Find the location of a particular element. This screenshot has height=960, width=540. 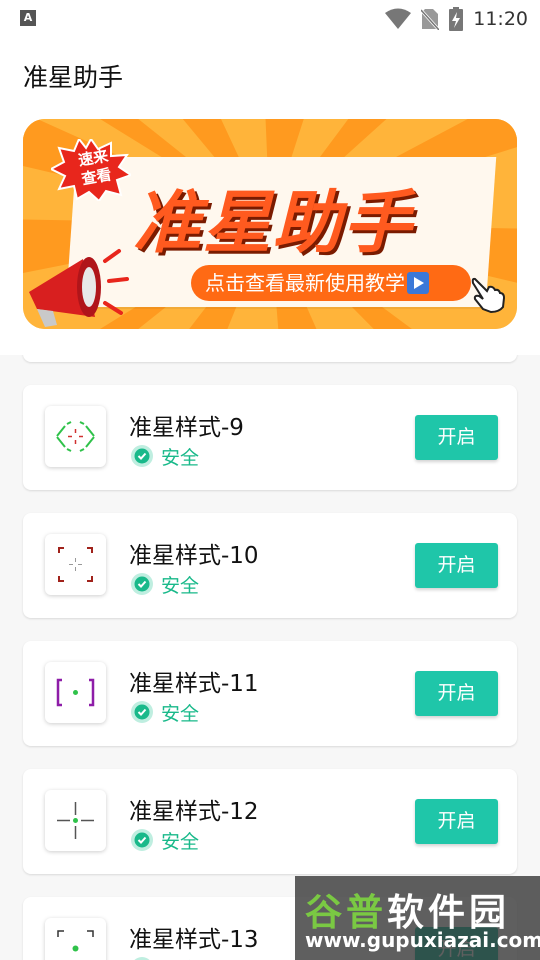

status-bar: A 11:20 is located at coordinates (270, 19).